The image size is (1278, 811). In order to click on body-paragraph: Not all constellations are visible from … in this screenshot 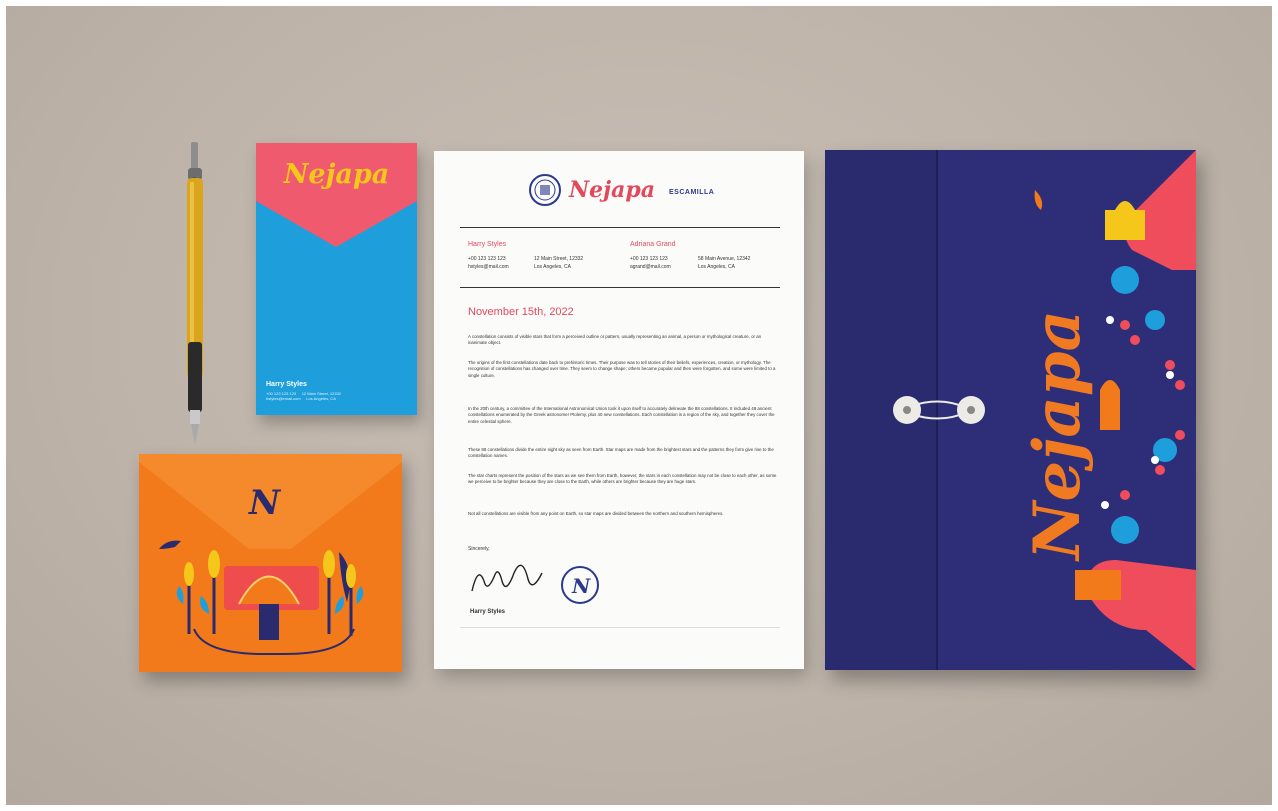, I will do `click(596, 513)`.